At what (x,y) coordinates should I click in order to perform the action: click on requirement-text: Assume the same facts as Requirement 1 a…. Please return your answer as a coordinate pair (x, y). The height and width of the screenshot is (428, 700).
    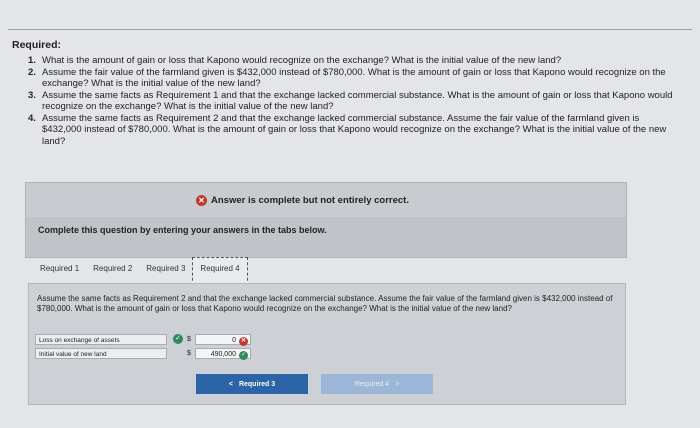
    Looking at the image, I should click on (357, 101).